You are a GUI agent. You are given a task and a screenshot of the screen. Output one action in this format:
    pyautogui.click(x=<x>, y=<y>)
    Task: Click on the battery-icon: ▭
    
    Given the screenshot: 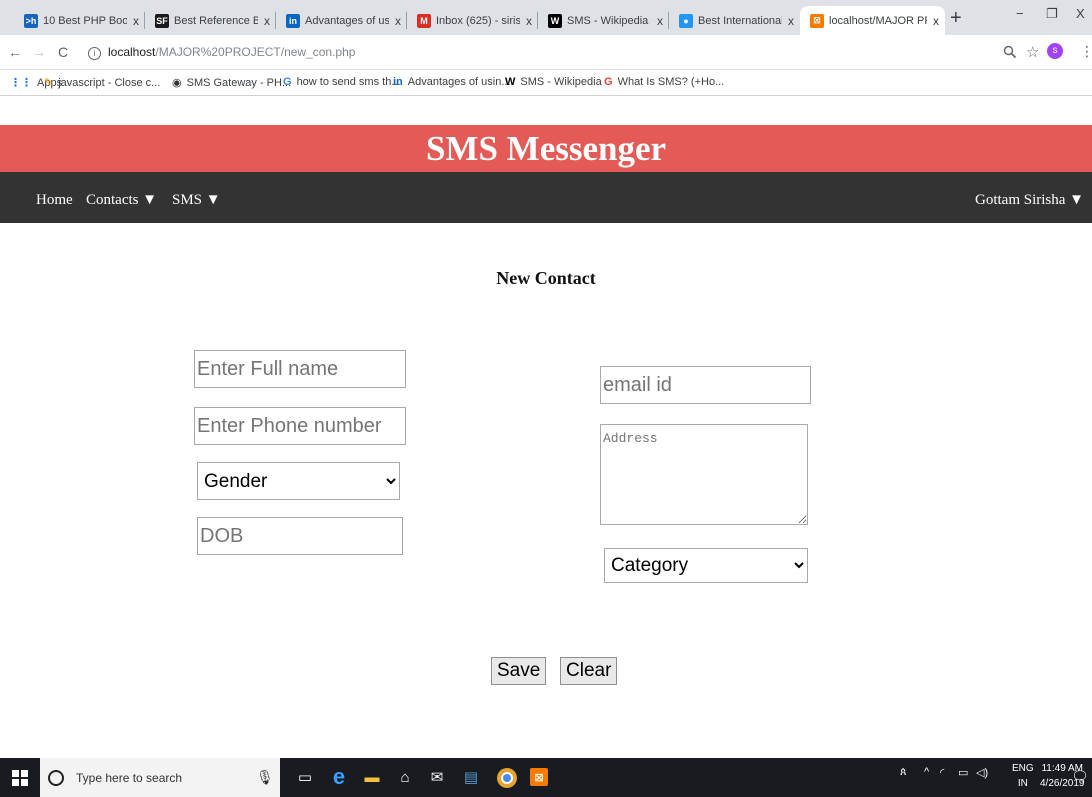 What is the action you would take?
    pyautogui.click(x=963, y=772)
    